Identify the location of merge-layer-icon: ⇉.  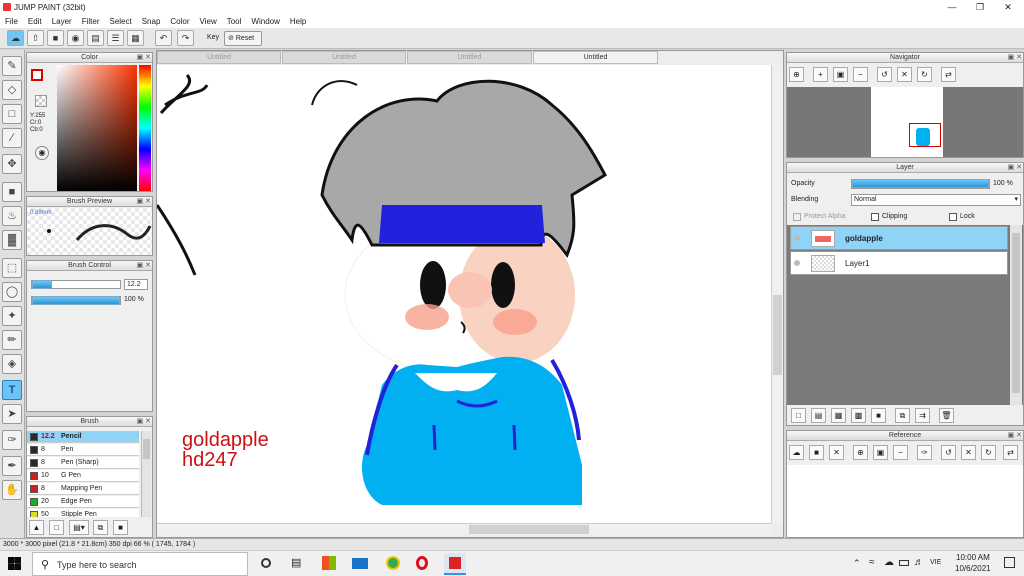
(922, 415).